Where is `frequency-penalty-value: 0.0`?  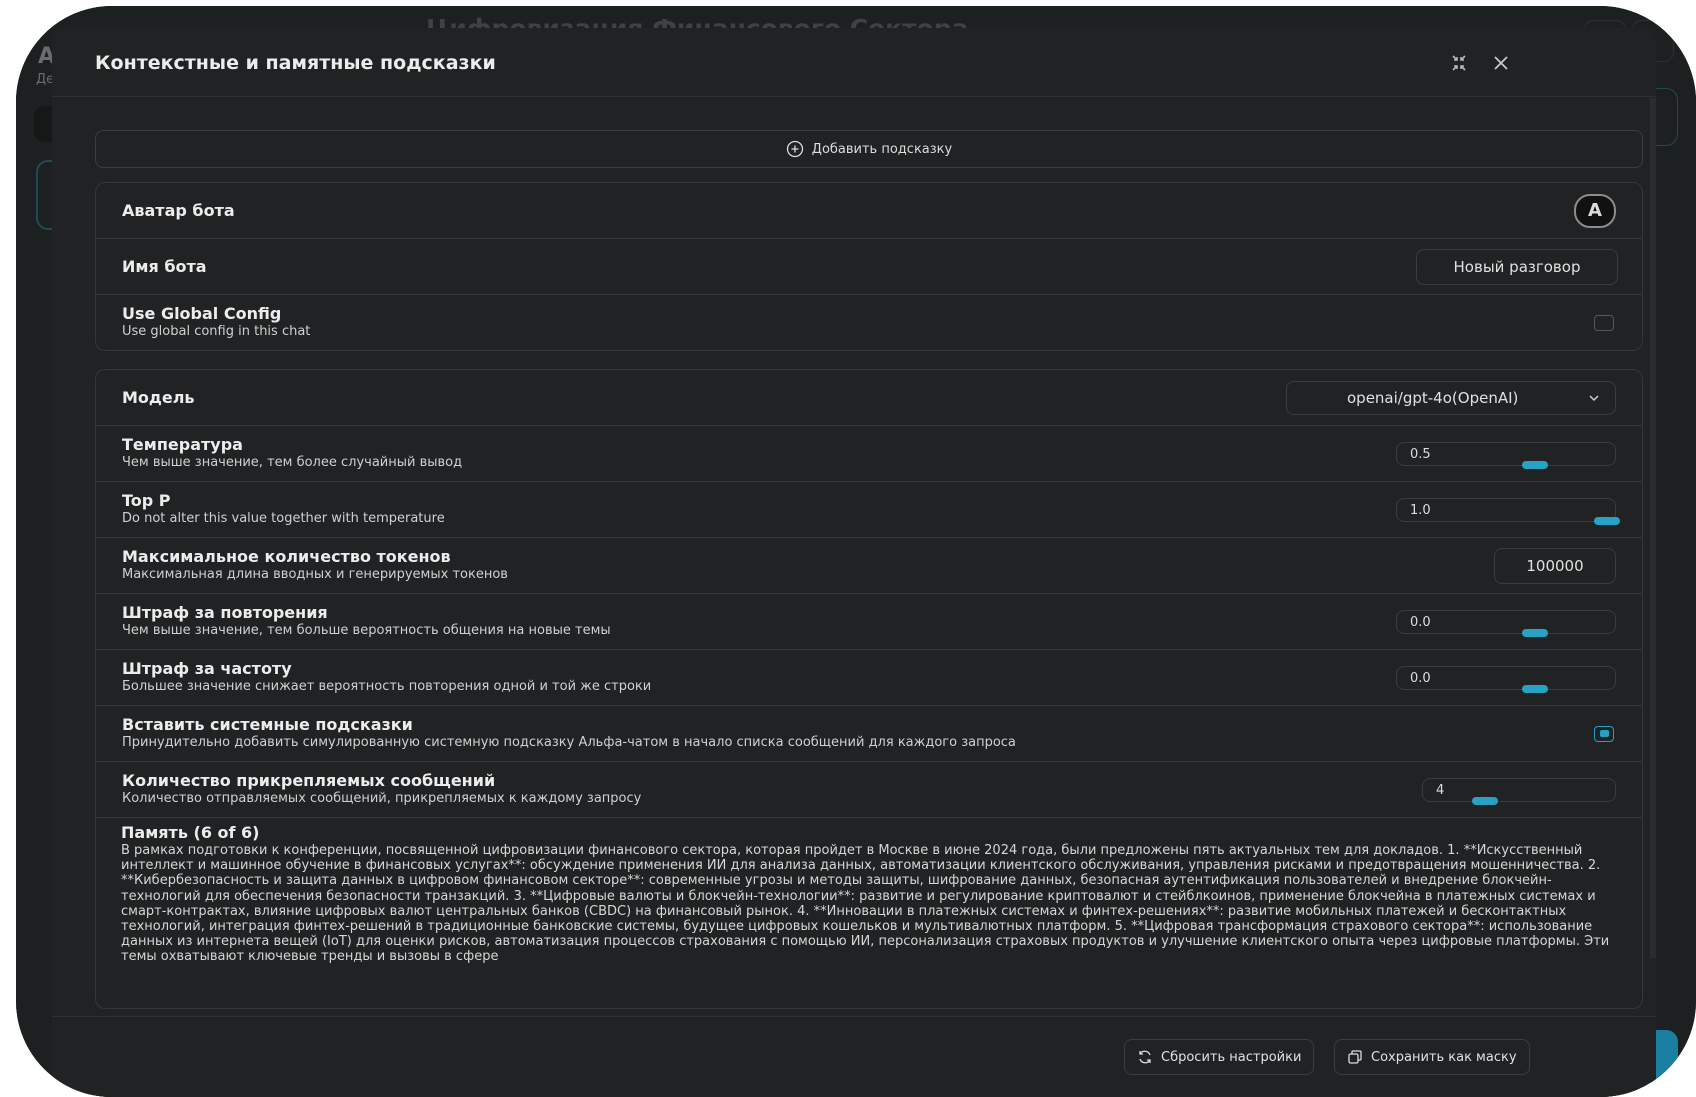
frequency-penalty-value: 0.0 is located at coordinates (1420, 678).